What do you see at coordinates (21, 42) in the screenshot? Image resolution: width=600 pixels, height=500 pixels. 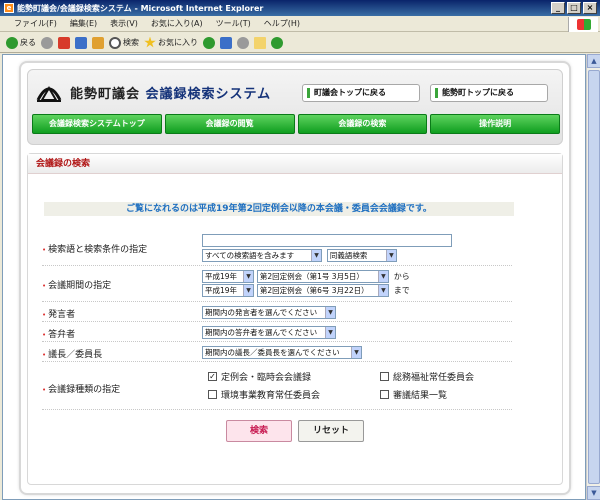 I see `back-button: 戻る` at bounding box center [21, 42].